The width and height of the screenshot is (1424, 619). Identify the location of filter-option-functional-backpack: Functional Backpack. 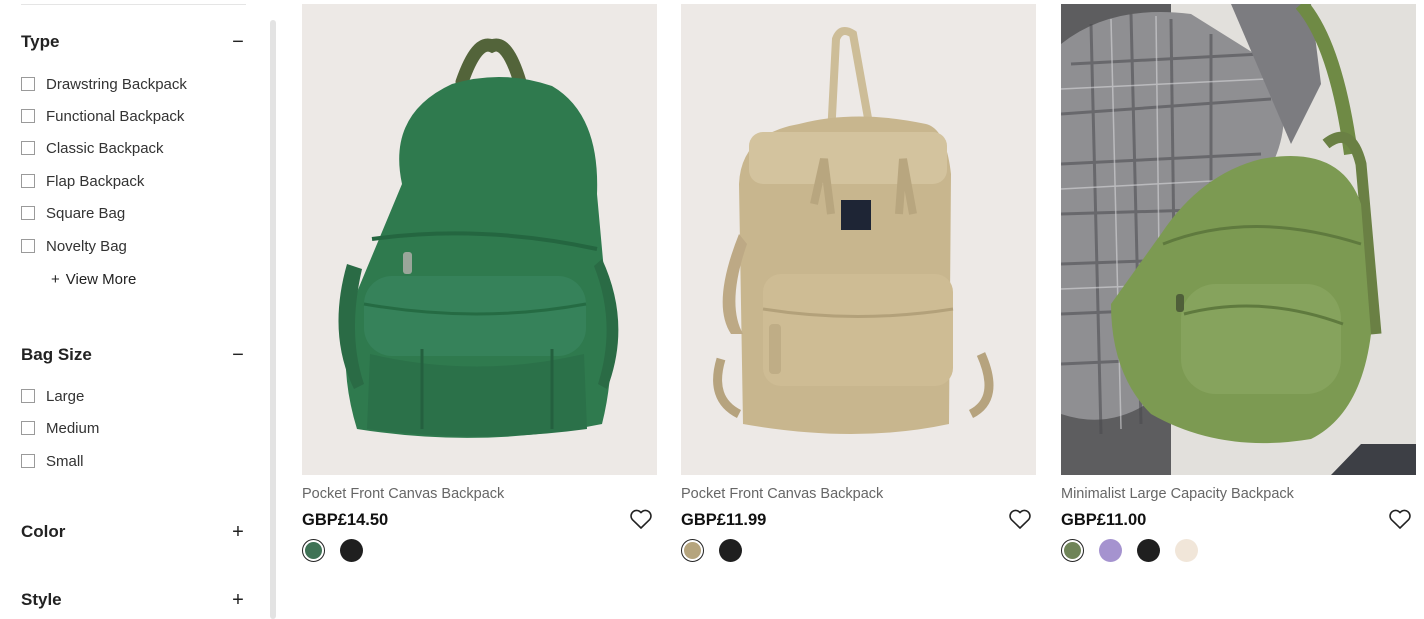
(102, 116).